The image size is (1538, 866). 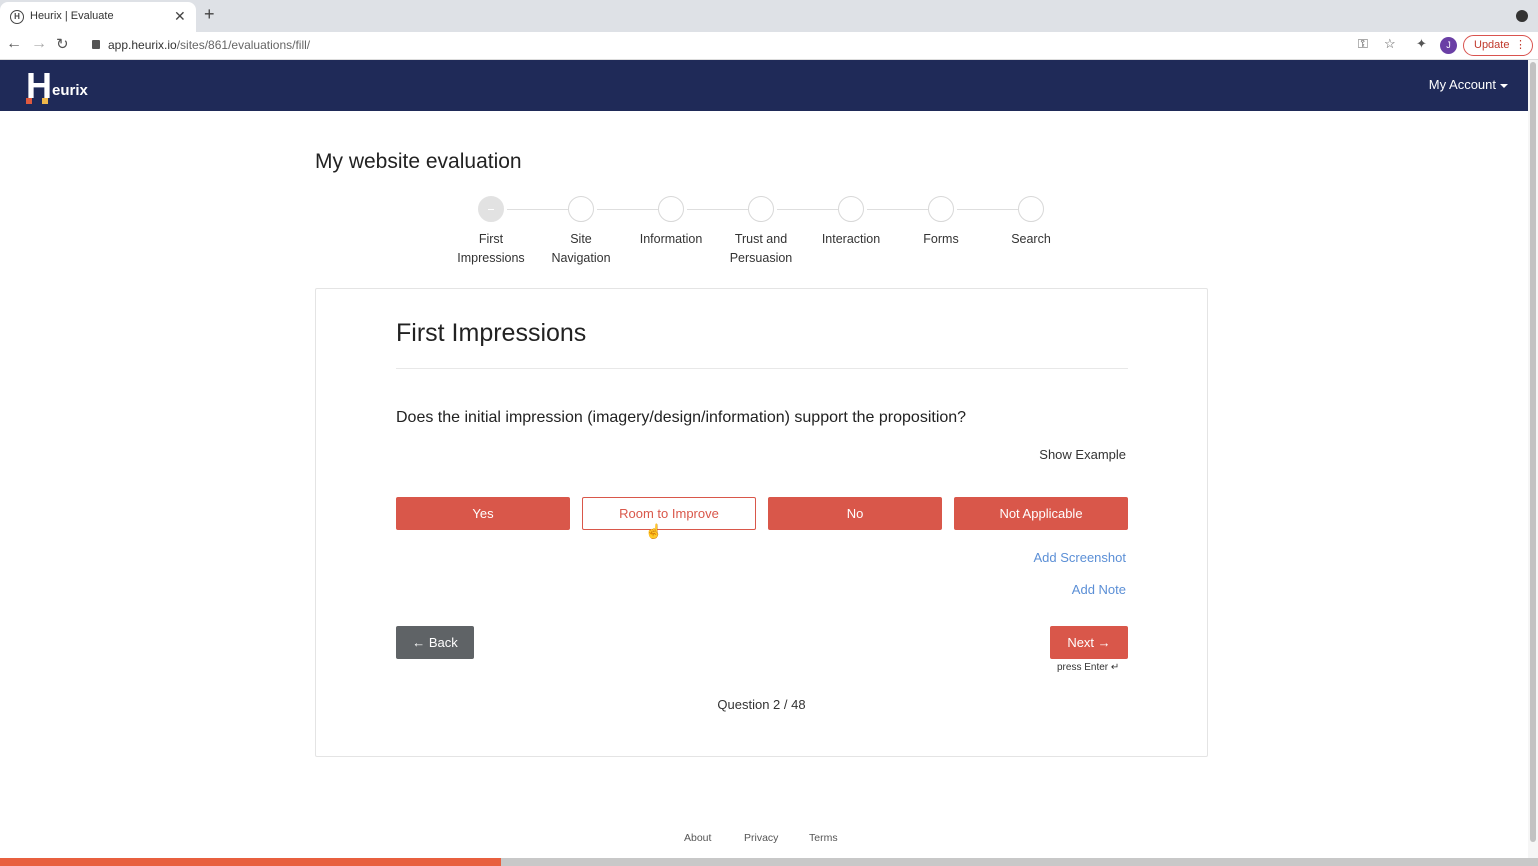 I want to click on footer-about-link: About, so click(x=697, y=838).